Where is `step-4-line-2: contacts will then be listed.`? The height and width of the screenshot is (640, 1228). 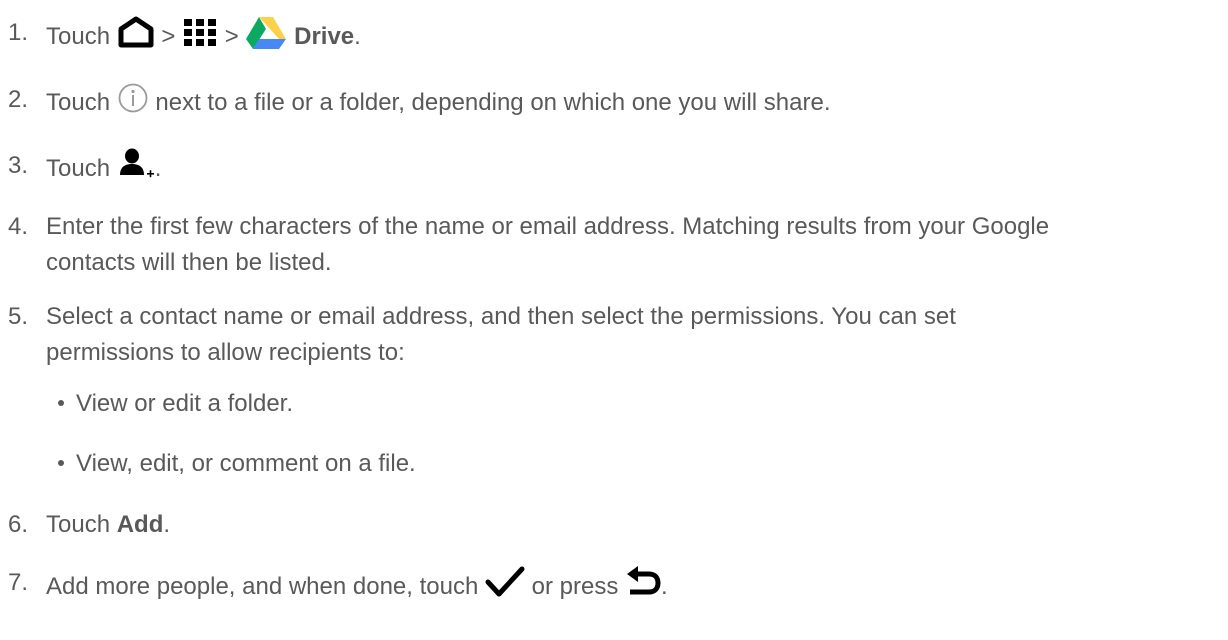 step-4-line-2: contacts will then be listed. is located at coordinates (189, 262).